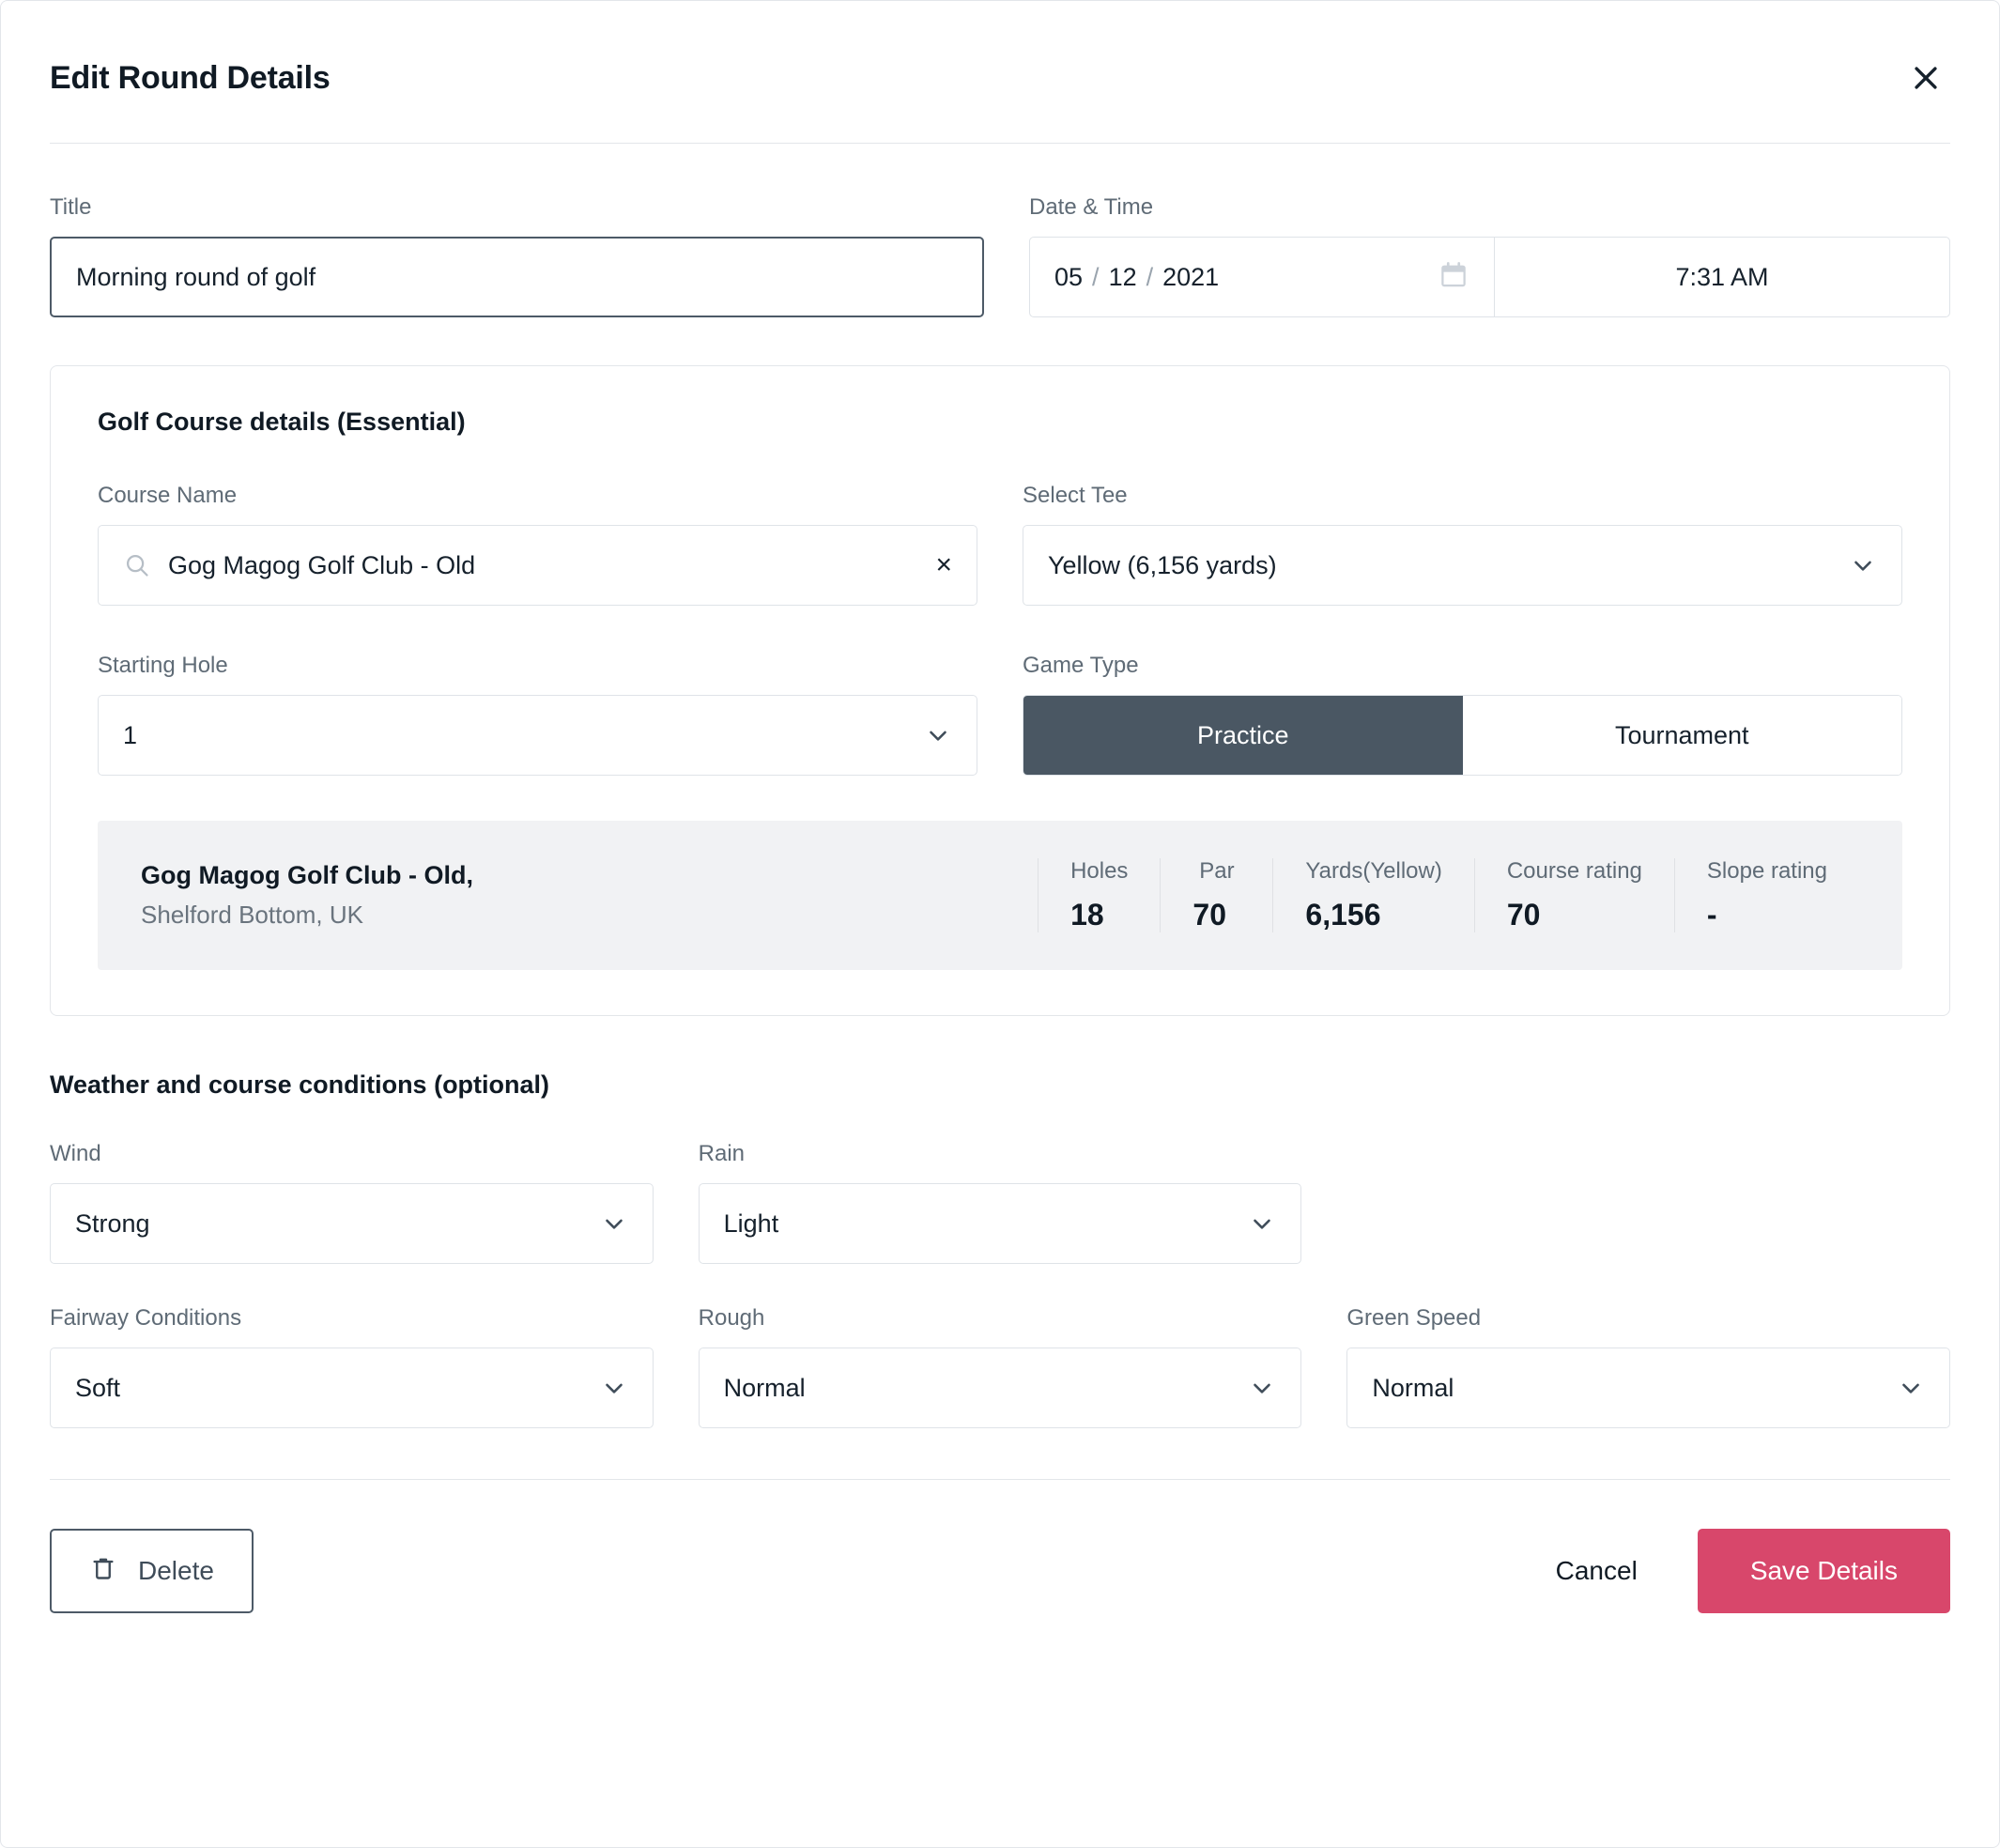 This screenshot has width=2000, height=1848. I want to click on course-name-group: Course Name Gog Magog Golf Club - Old ×, so click(537, 544).